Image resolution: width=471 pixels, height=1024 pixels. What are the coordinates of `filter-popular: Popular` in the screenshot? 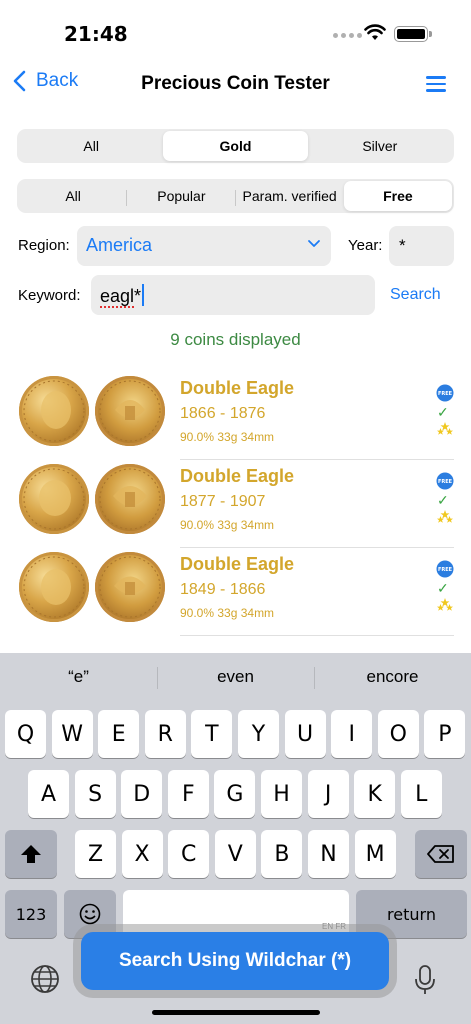 It's located at (181, 196).